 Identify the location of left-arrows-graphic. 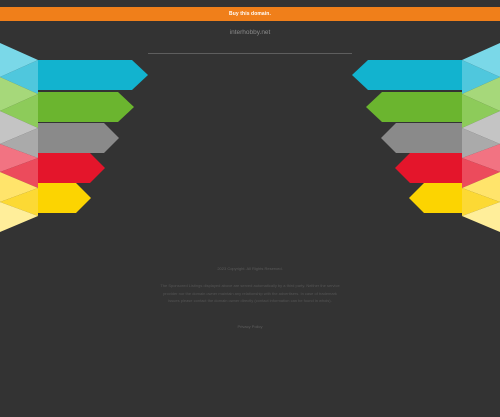
(75, 140).